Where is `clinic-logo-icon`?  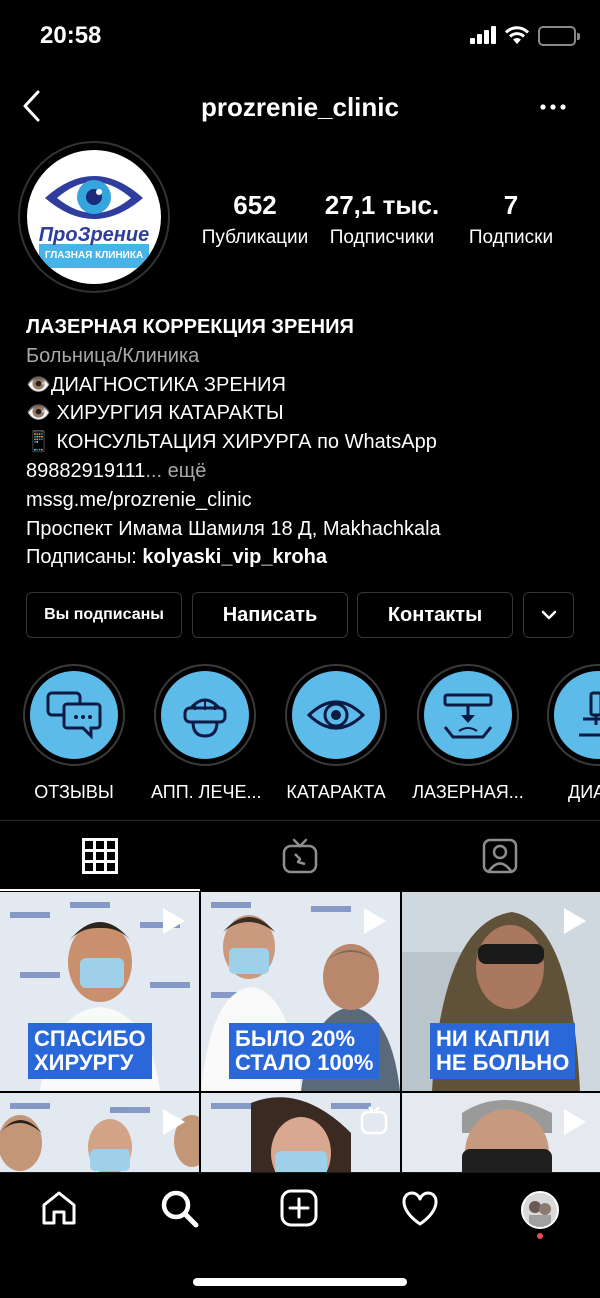
clinic-logo-icon is located at coordinates (94, 217).